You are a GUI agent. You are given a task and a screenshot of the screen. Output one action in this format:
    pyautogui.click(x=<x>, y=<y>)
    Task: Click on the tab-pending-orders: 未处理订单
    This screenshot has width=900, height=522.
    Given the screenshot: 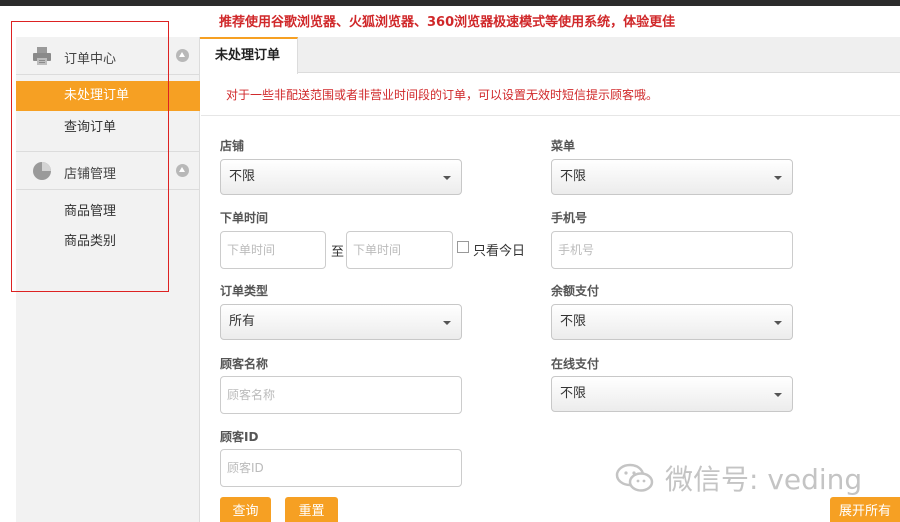 What is the action you would take?
    pyautogui.click(x=249, y=55)
    